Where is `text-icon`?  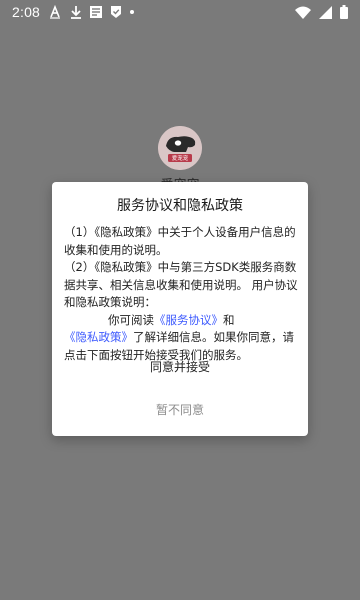
text-icon is located at coordinates (96, 12).